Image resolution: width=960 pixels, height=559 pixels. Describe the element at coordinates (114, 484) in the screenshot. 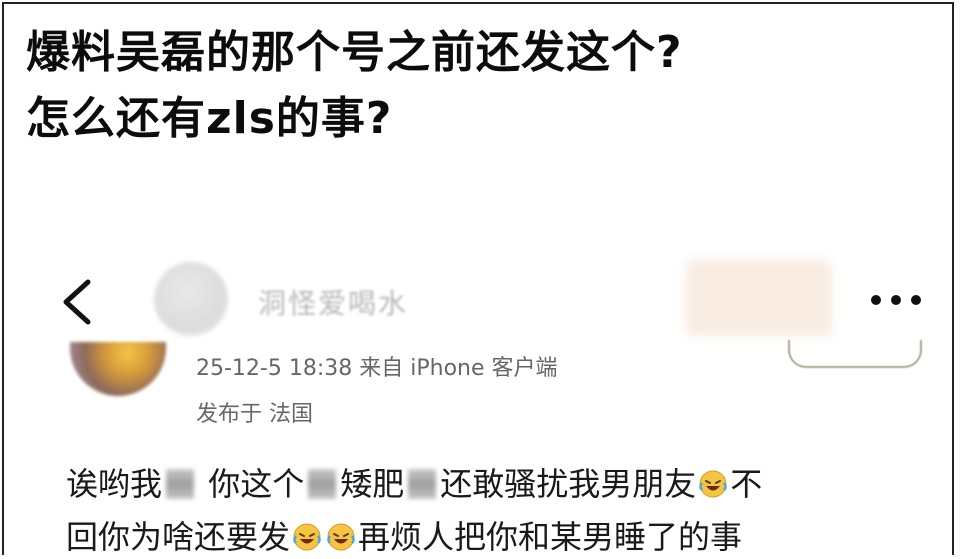

I see `body-segment: 诶哟我` at that location.